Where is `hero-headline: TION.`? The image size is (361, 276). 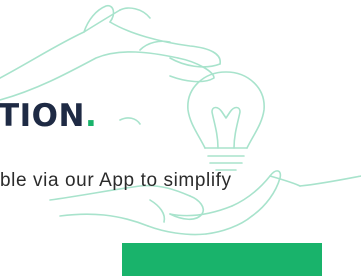
hero-headline: TION. is located at coordinates (48, 116).